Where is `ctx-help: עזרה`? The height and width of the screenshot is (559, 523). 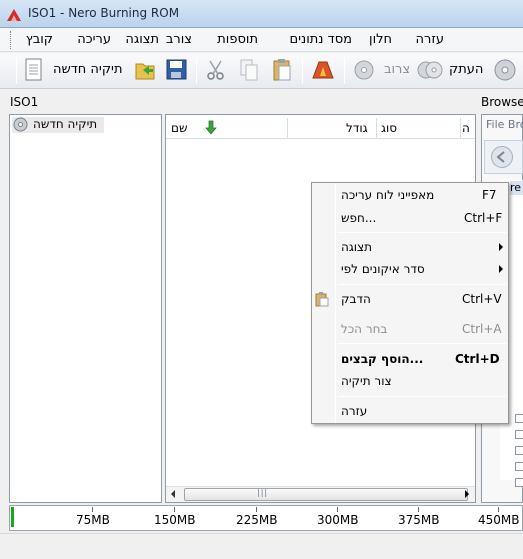 ctx-help: עזרה is located at coordinates (354, 411).